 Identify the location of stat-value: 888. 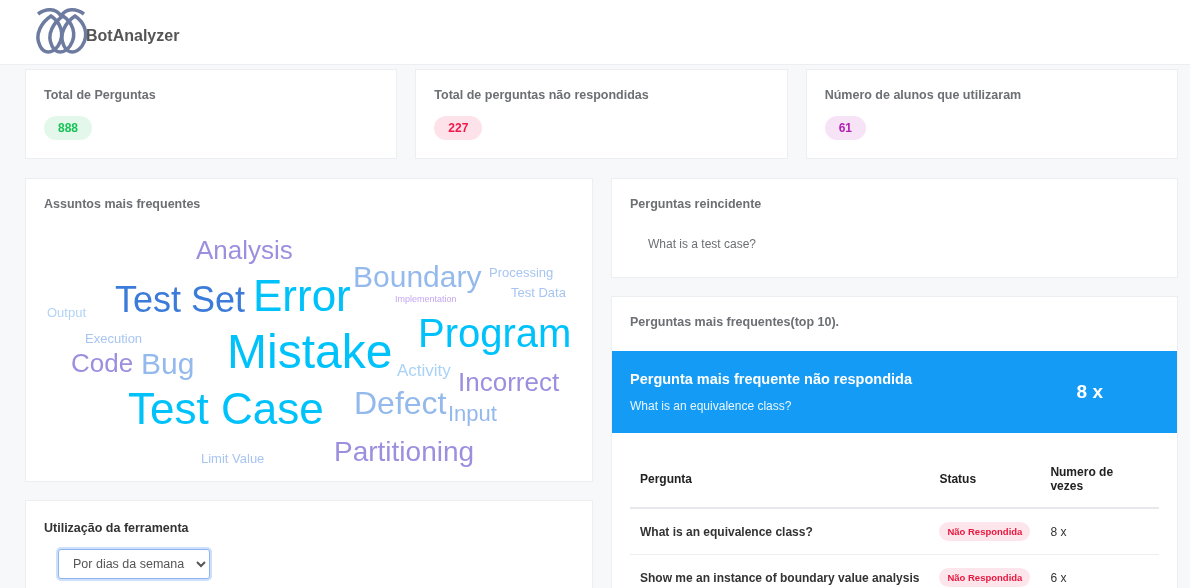
(68, 128).